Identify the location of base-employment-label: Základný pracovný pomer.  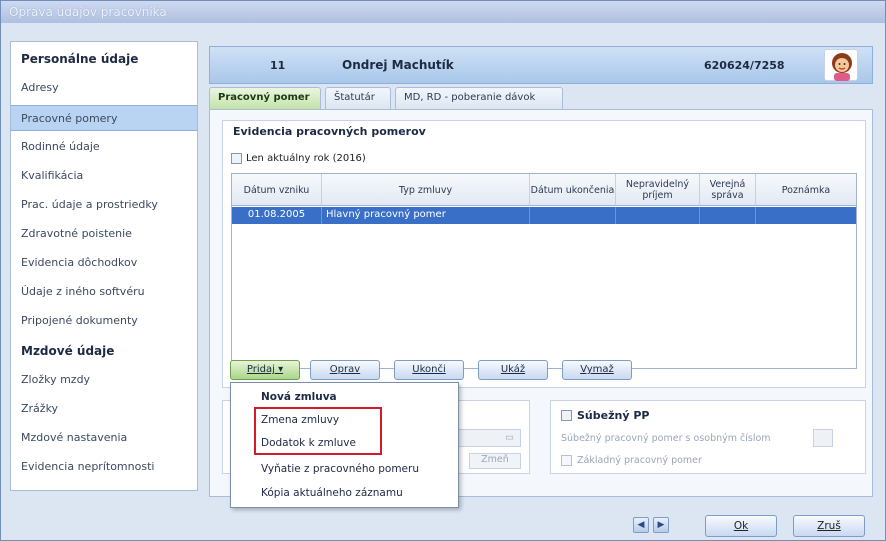
(639, 460).